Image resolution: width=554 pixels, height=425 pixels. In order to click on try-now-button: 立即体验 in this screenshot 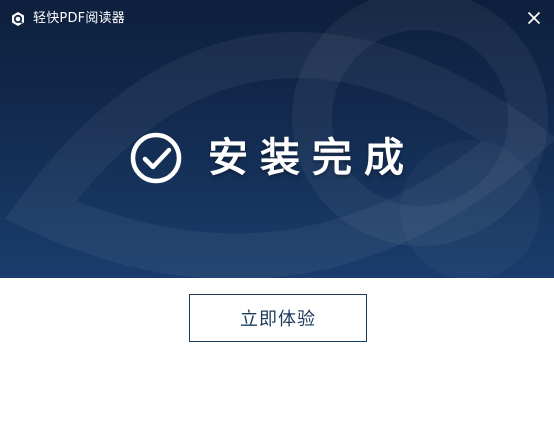, I will do `click(278, 318)`.